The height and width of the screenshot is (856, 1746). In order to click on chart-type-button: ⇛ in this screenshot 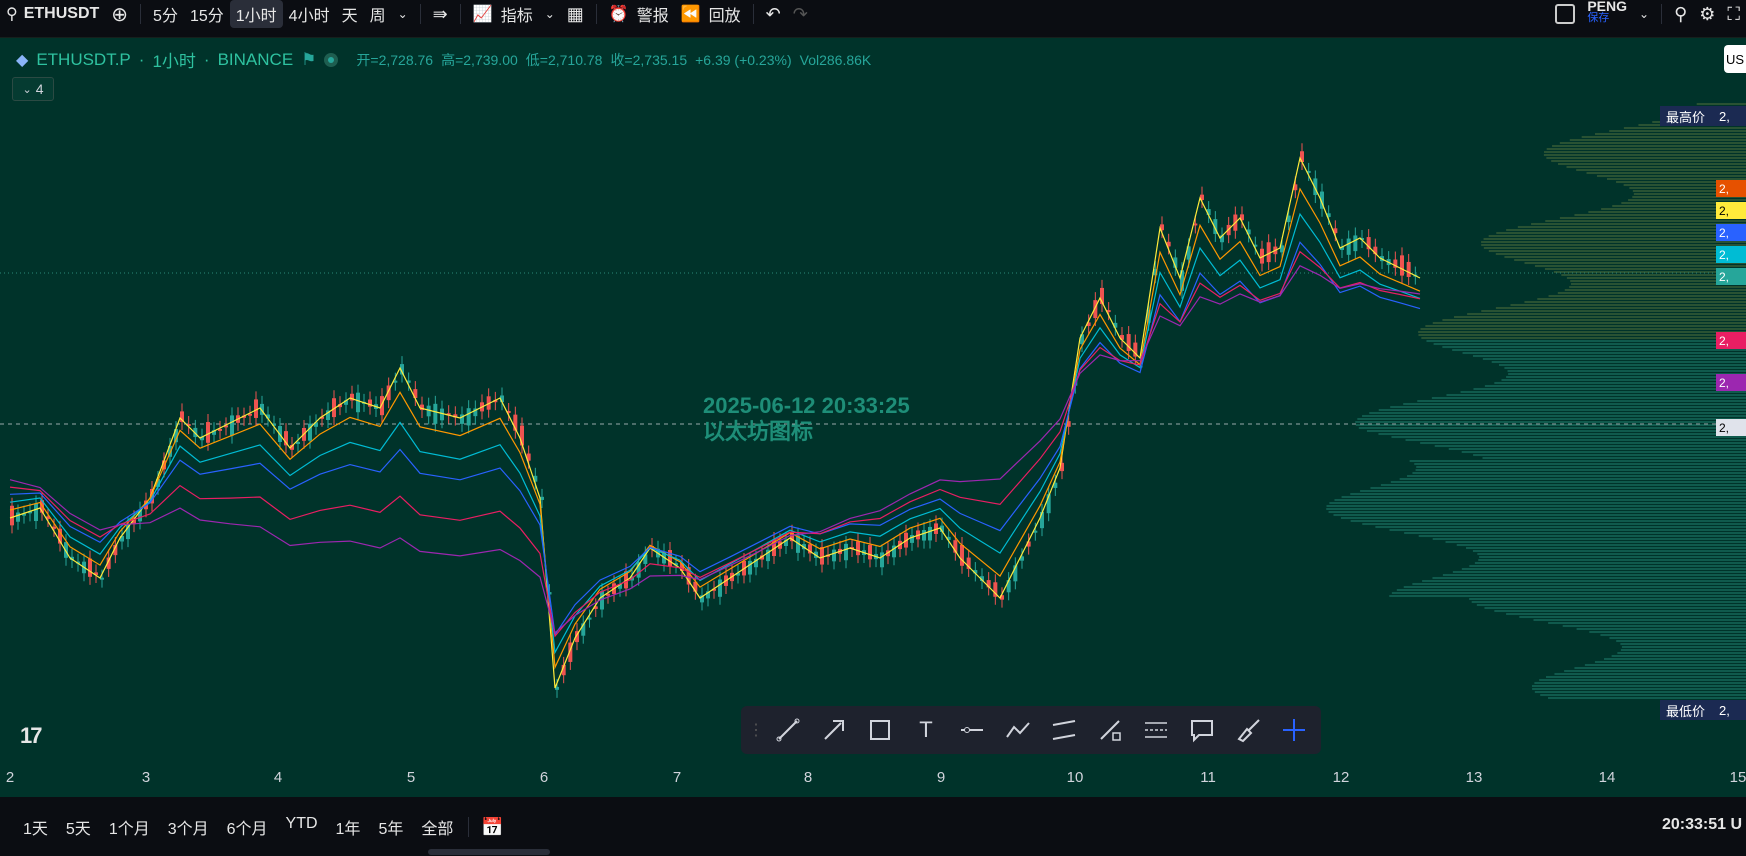, I will do `click(440, 14)`.